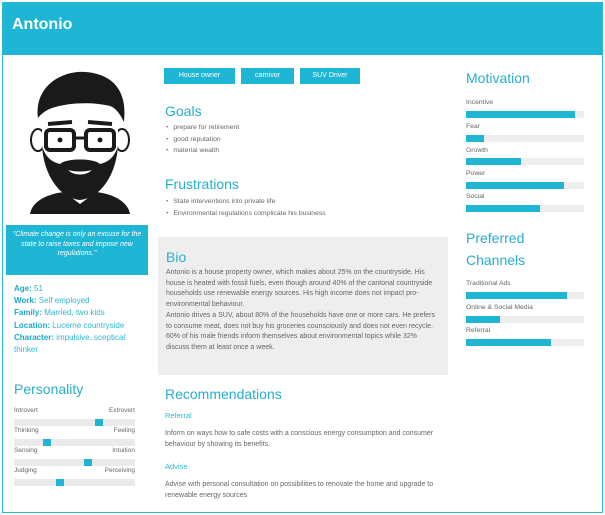 This screenshot has height=515, width=605. I want to click on list-item: State interventions into private life, so click(246, 202).